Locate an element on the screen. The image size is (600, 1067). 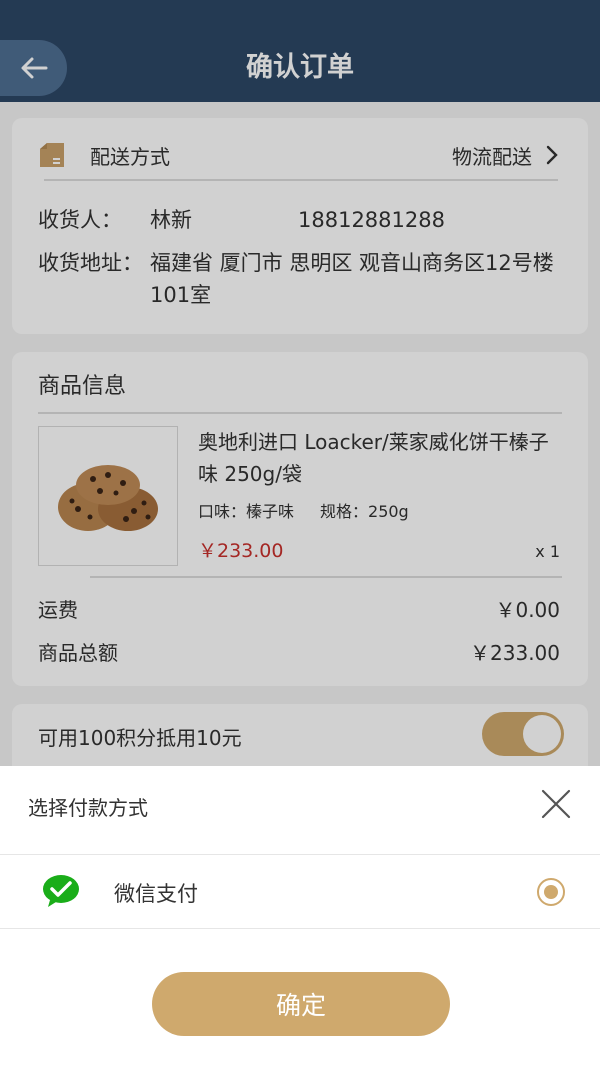
payment-sheet-title: 选择付款方式 is located at coordinates (88, 808).